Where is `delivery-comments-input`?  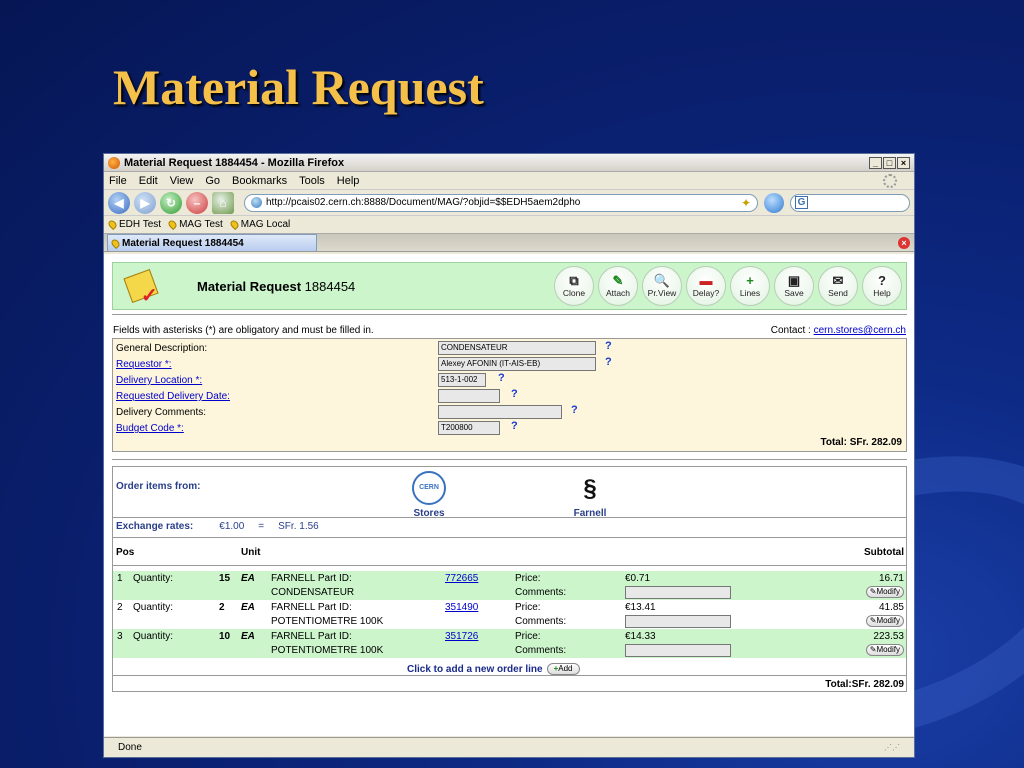 delivery-comments-input is located at coordinates (500, 412).